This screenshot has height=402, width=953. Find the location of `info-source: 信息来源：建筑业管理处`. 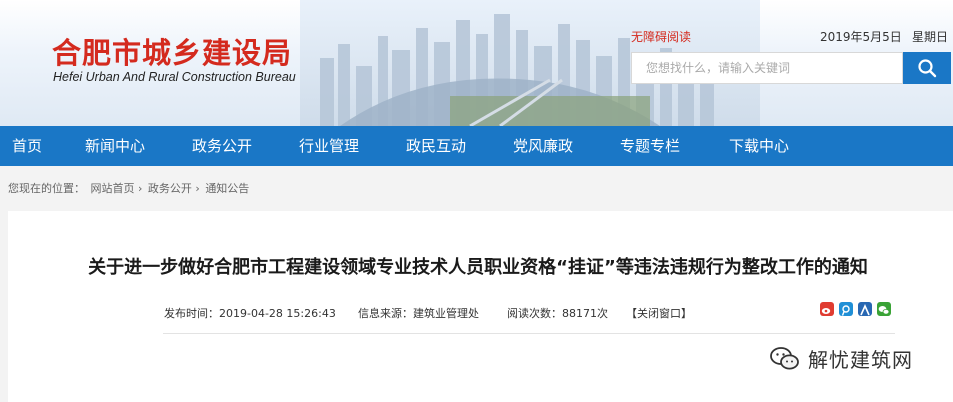

info-source: 信息来源：建筑业管理处 is located at coordinates (418, 313).